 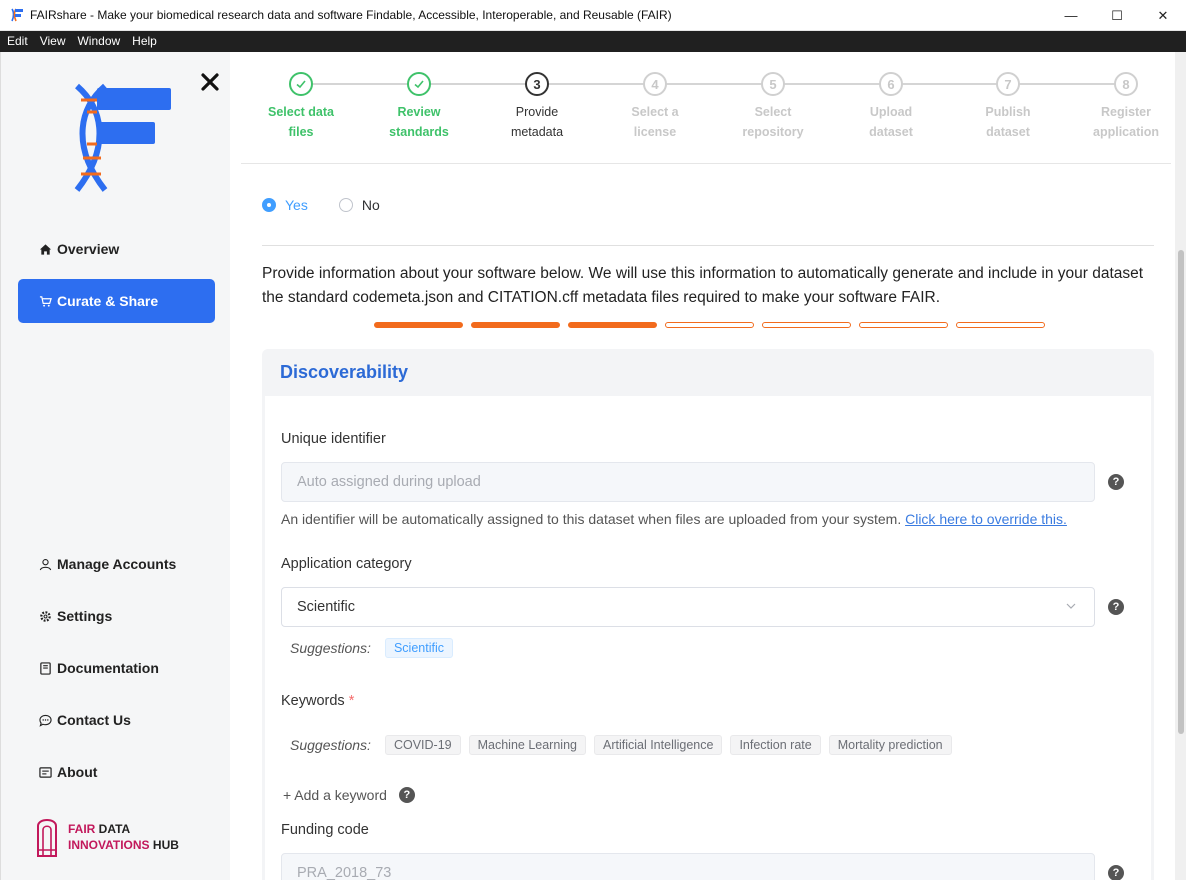 What do you see at coordinates (88, 249) in the screenshot?
I see `sidebar-item-label: Overview` at bounding box center [88, 249].